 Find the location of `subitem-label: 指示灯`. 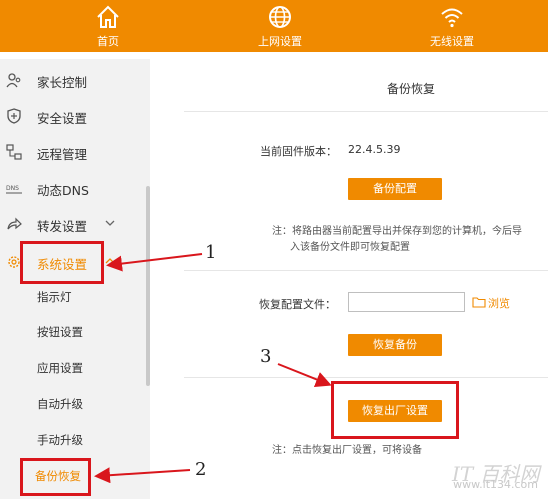

subitem-label: 指示灯 is located at coordinates (54, 297).